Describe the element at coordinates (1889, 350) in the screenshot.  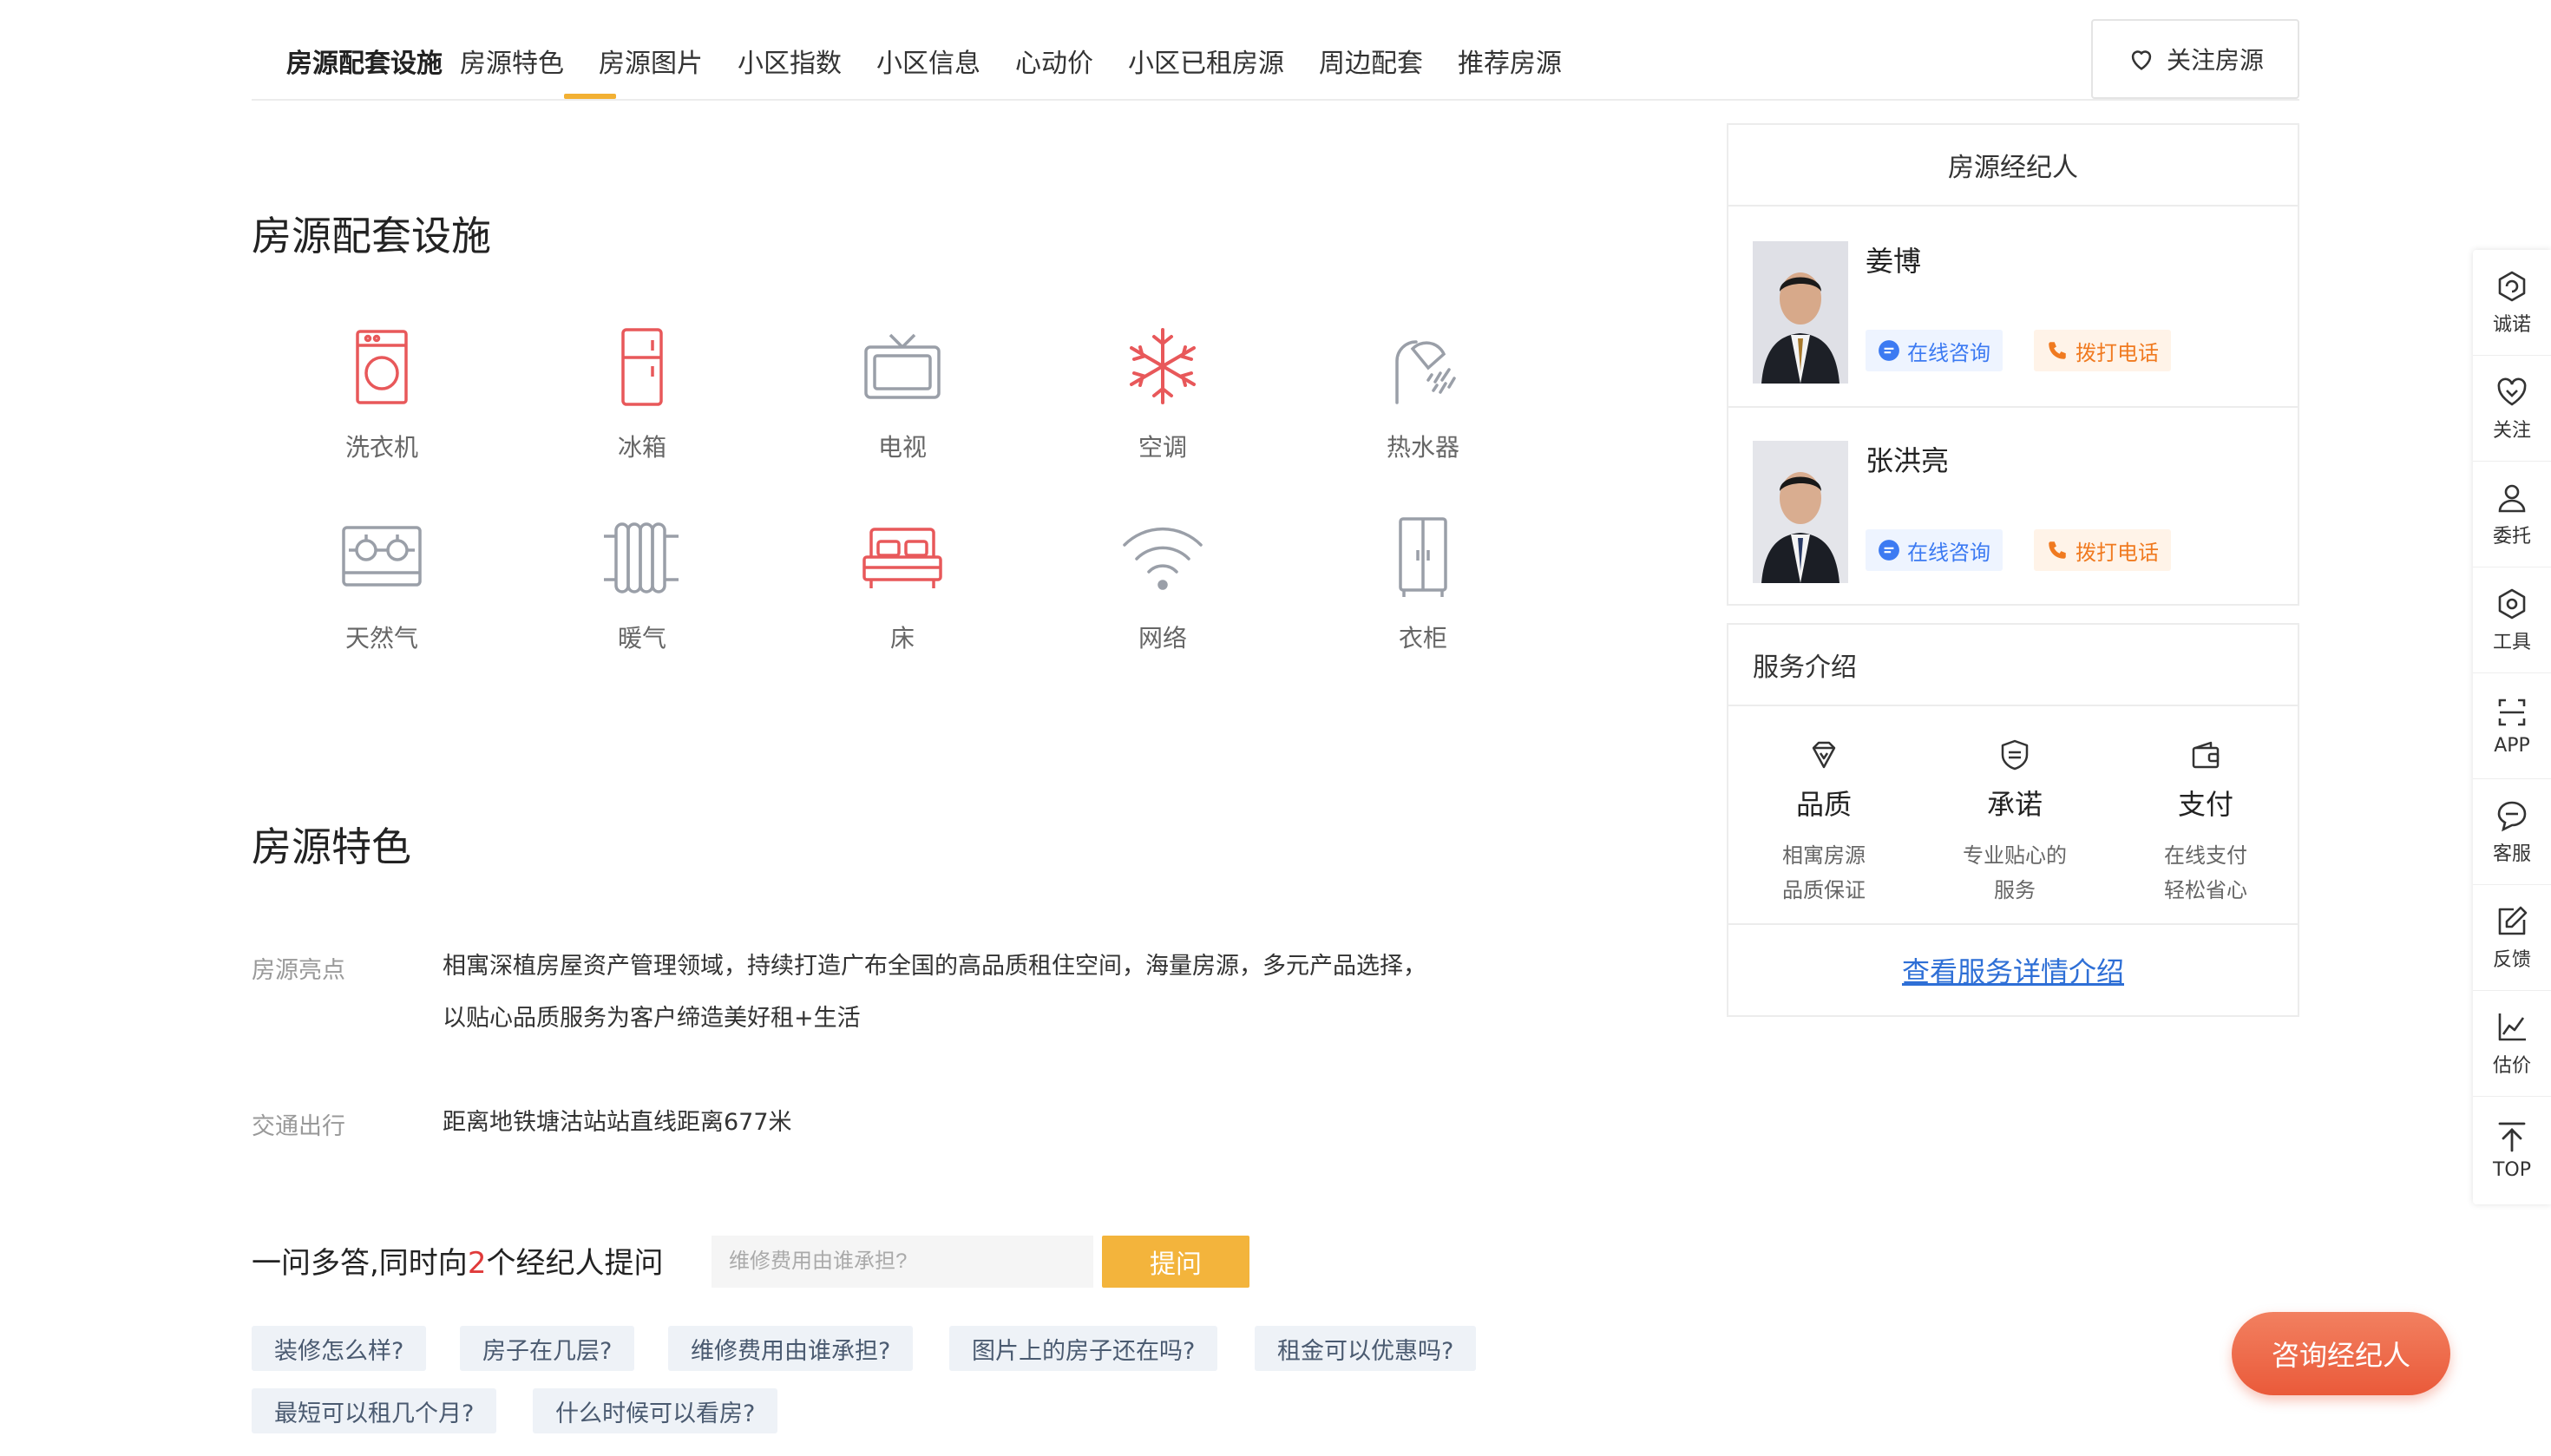
I see `chat-icon` at that location.